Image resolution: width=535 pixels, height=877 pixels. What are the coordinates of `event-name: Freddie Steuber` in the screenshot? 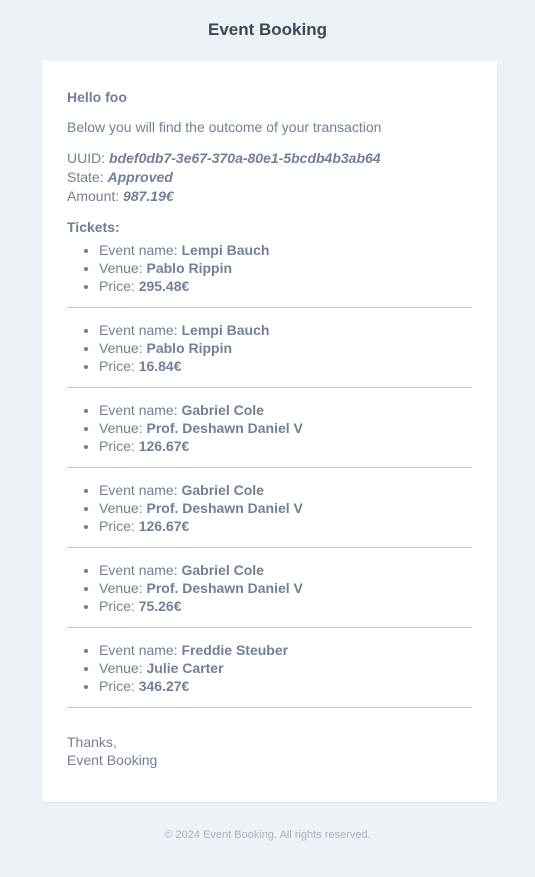 It's located at (235, 650).